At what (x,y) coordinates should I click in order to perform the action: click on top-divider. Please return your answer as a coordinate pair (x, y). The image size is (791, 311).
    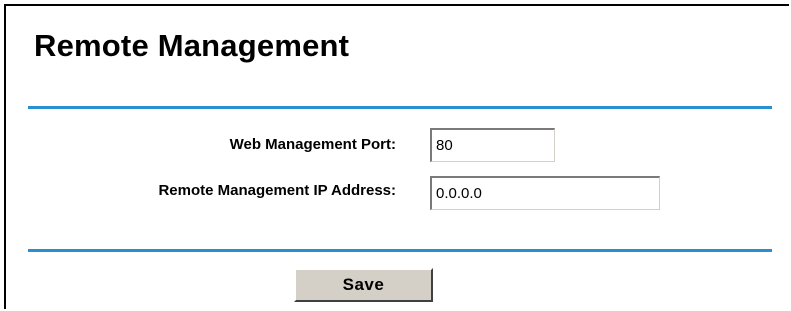
    Looking at the image, I should click on (400, 107).